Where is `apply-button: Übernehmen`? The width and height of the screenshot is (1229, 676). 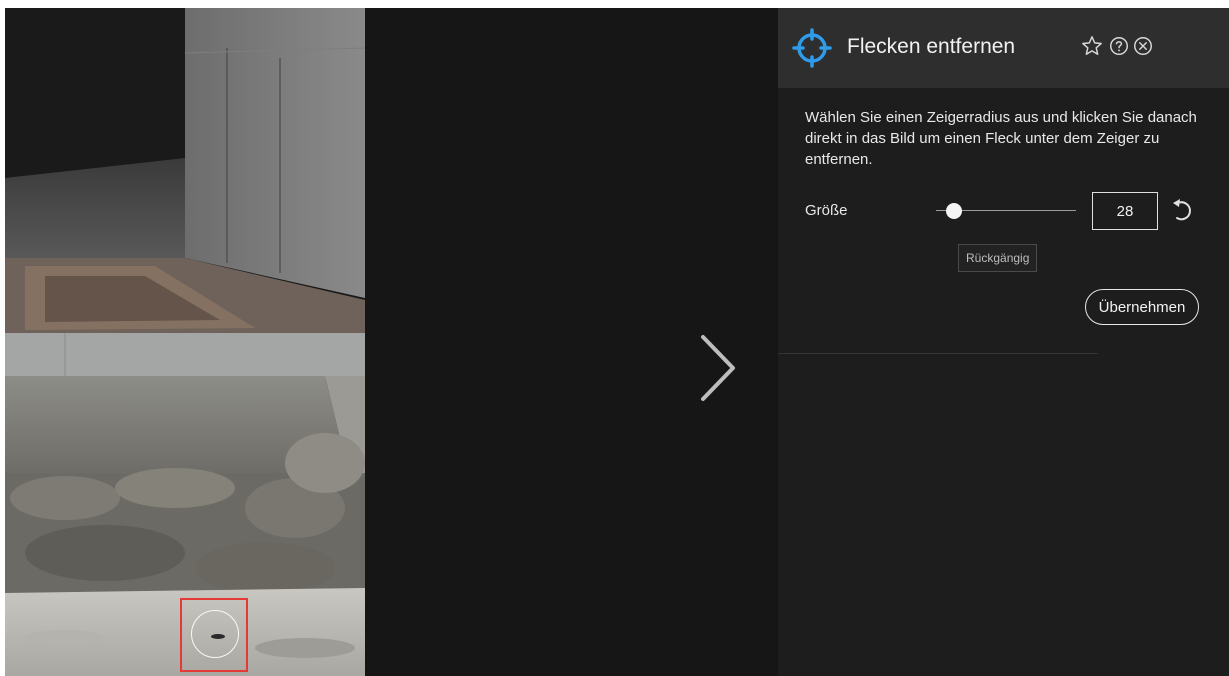 apply-button: Übernehmen is located at coordinates (1142, 307).